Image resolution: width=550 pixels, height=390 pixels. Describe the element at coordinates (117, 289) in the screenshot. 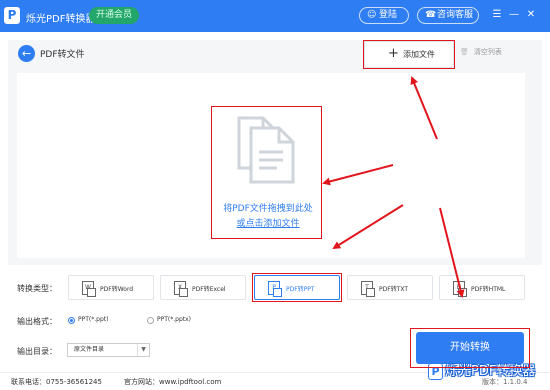

I see `format-option-label: PDF转Word` at that location.